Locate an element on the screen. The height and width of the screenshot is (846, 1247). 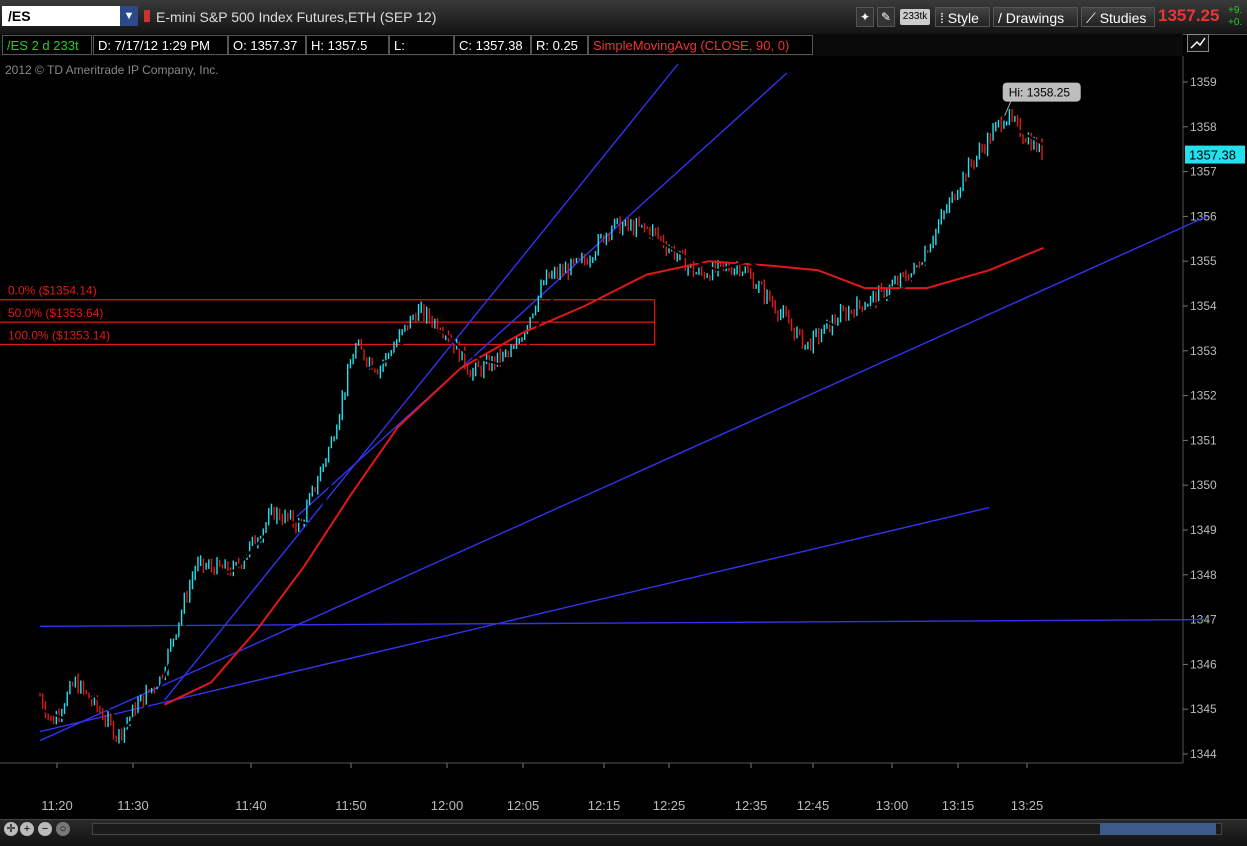
style-icon: ⁞ is located at coordinates (944, 18).